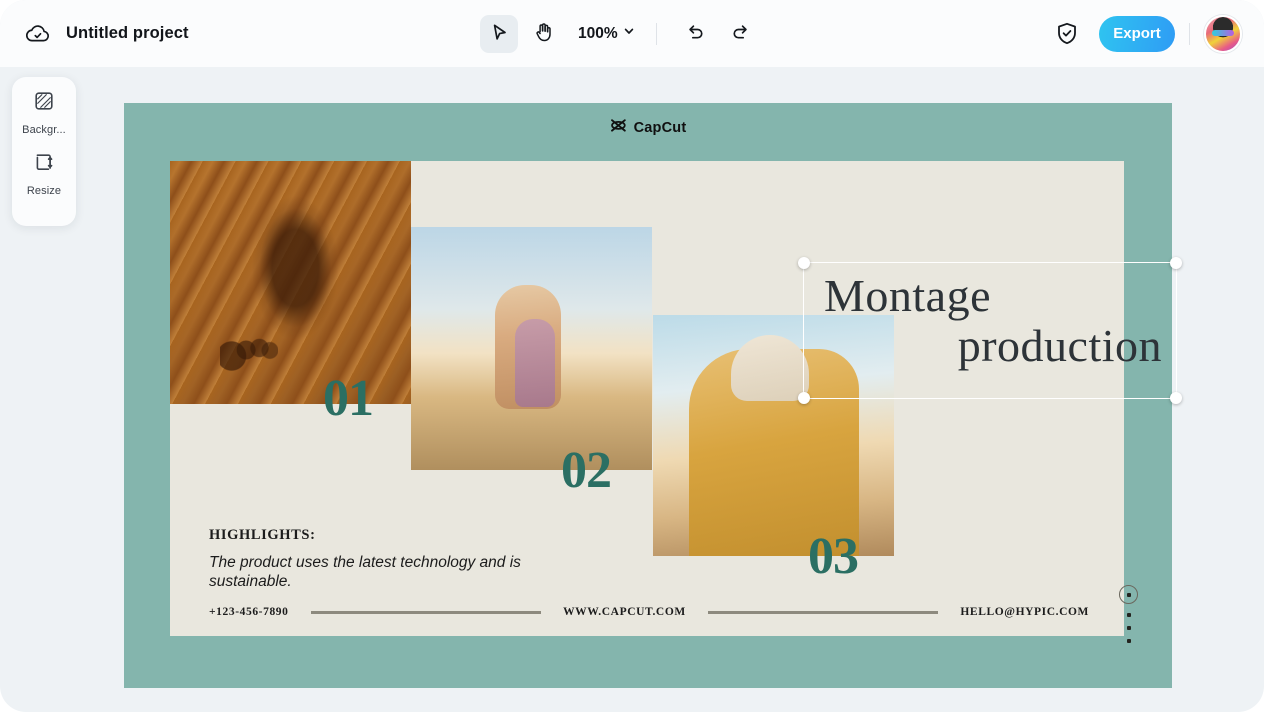  Describe the element at coordinates (656, 33) in the screenshot. I see `toolbar-divider` at that location.